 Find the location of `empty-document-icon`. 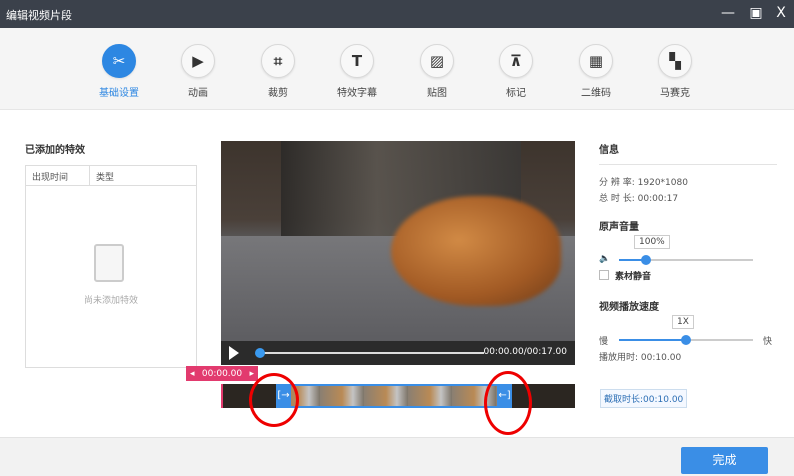

empty-document-icon is located at coordinates (109, 263).